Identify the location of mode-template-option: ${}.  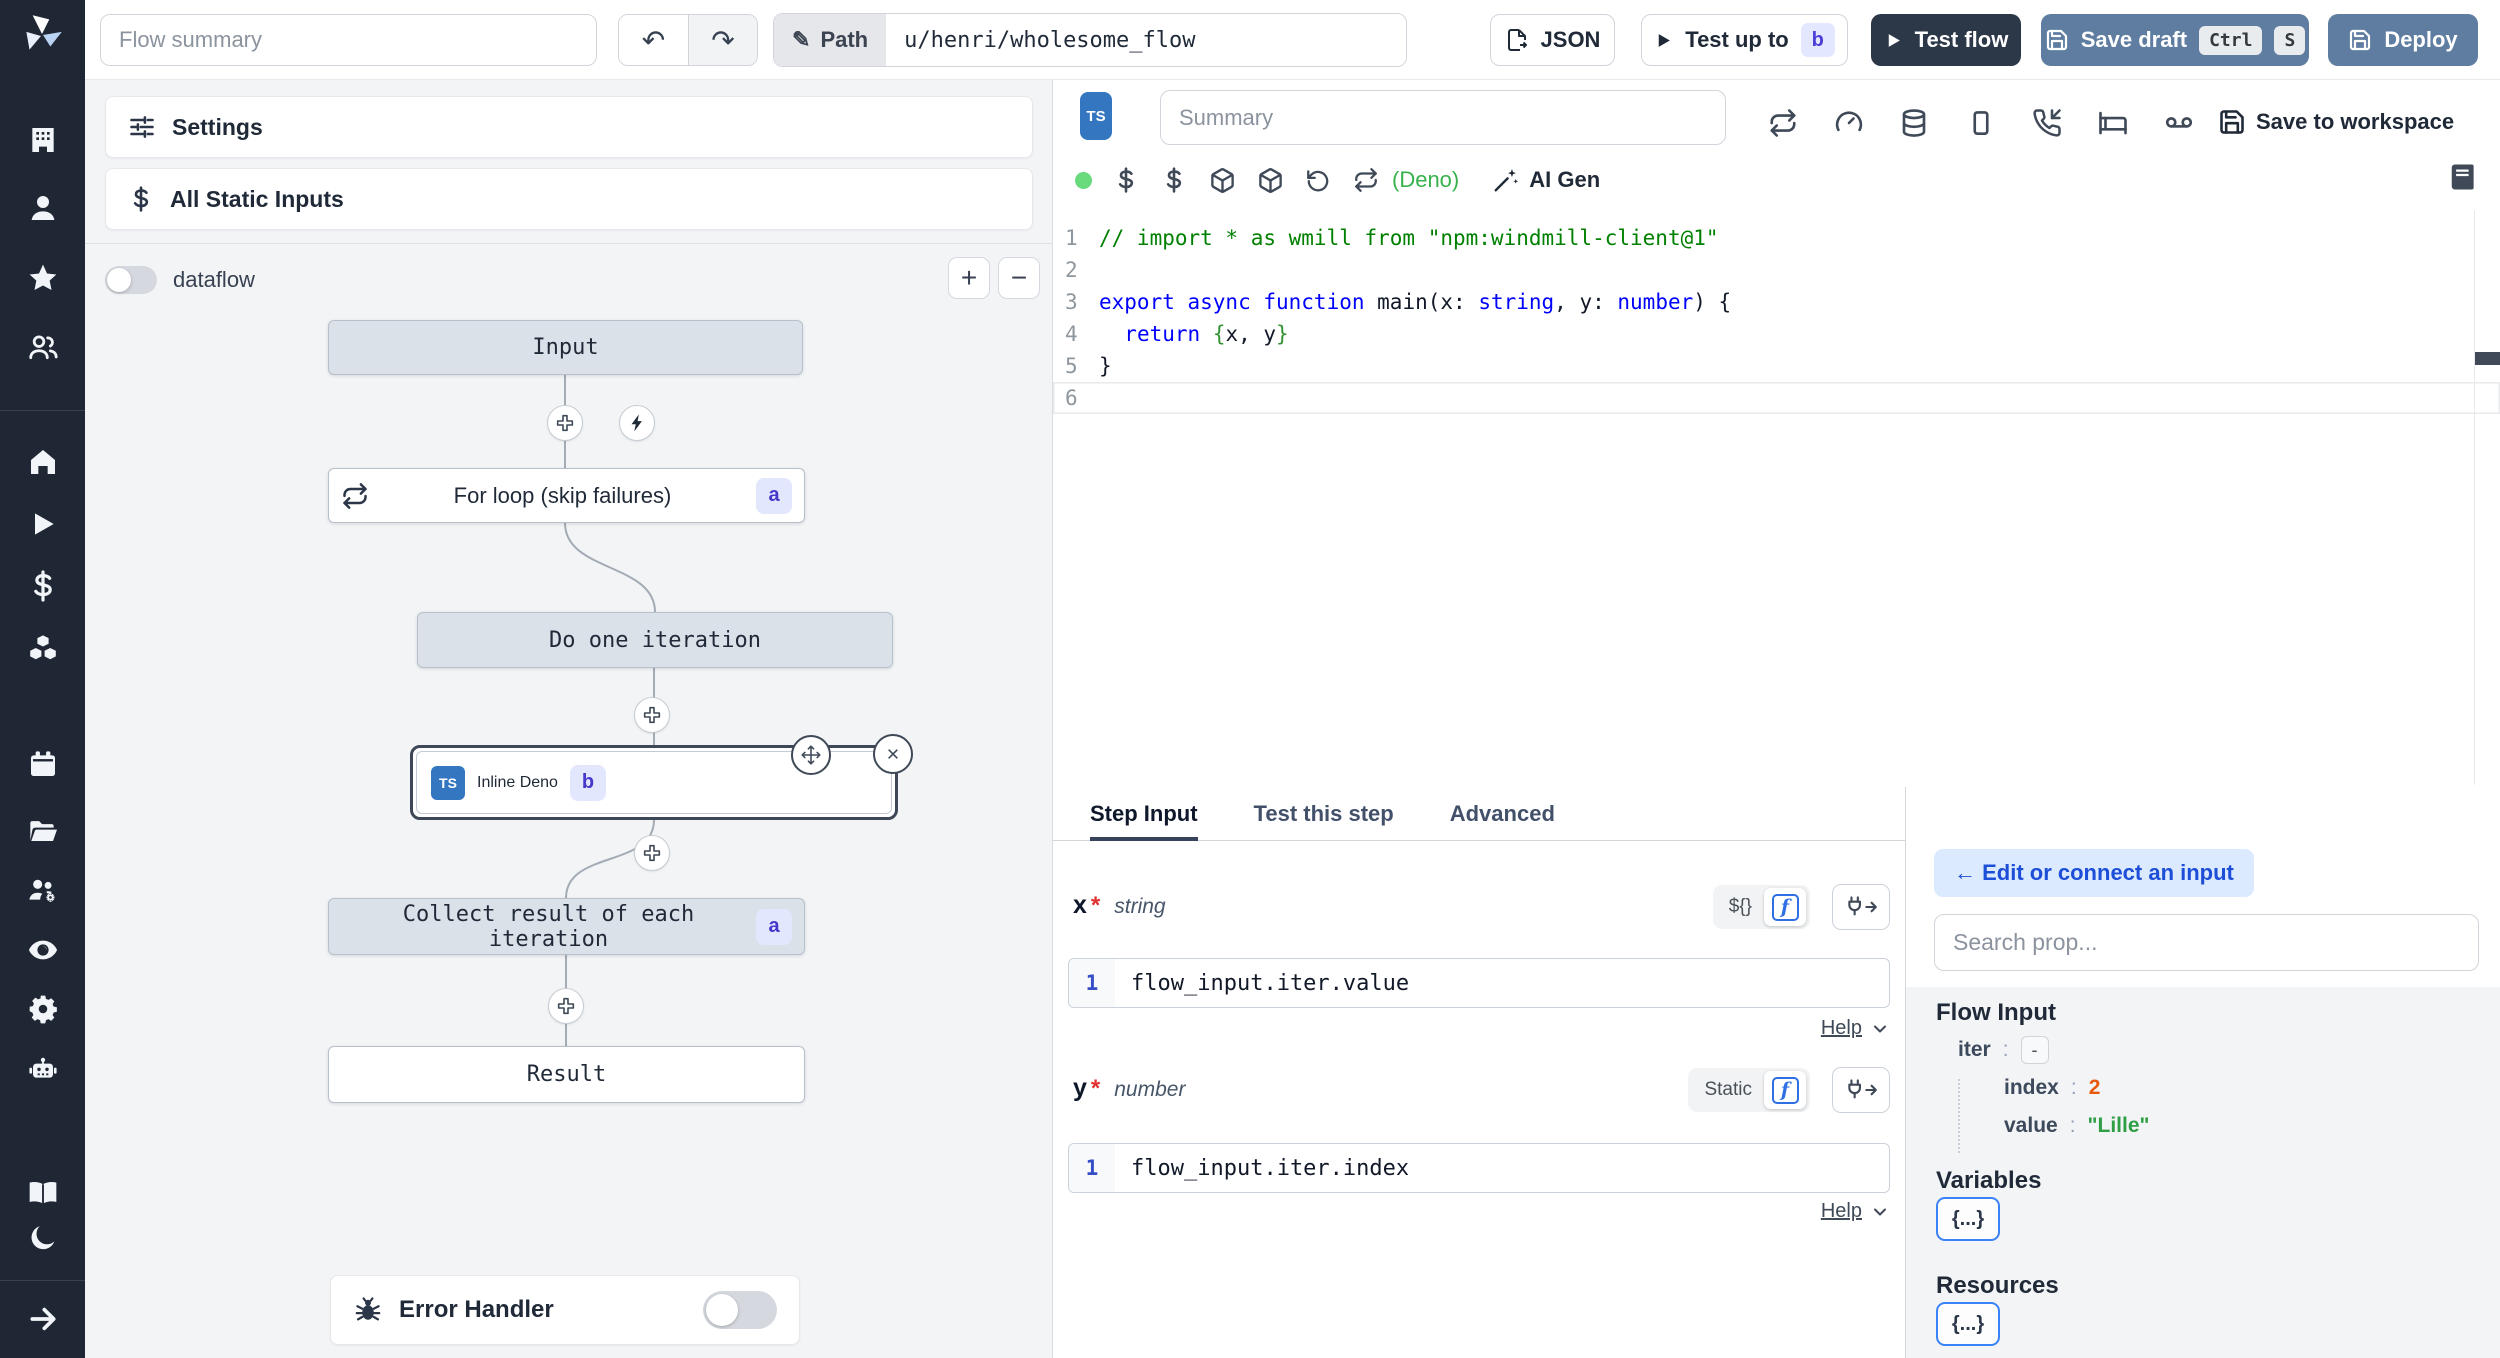
(1740, 907).